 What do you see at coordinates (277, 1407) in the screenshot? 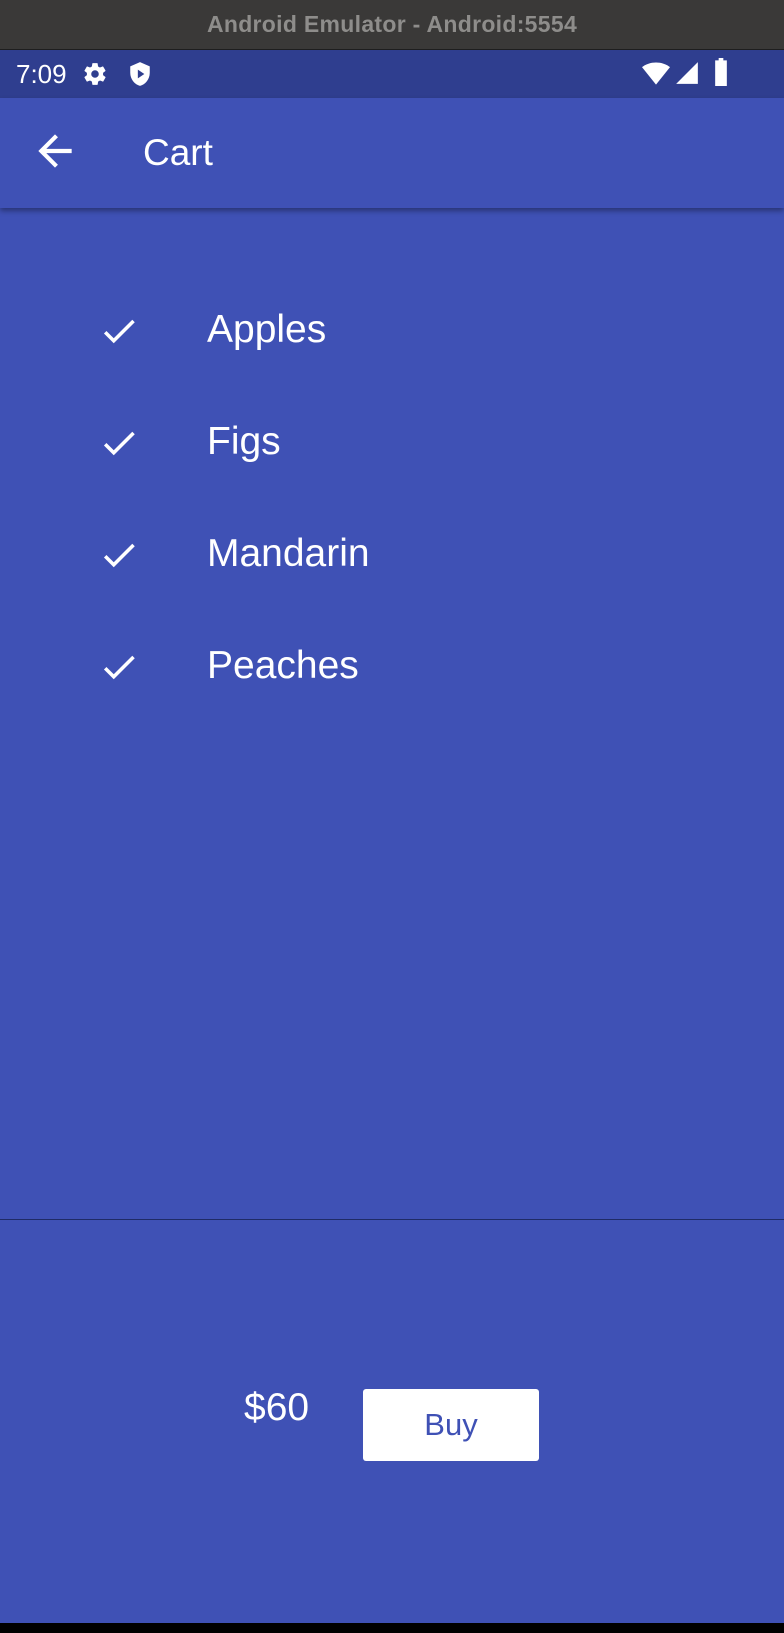
I see `cart-total: $60` at bounding box center [277, 1407].